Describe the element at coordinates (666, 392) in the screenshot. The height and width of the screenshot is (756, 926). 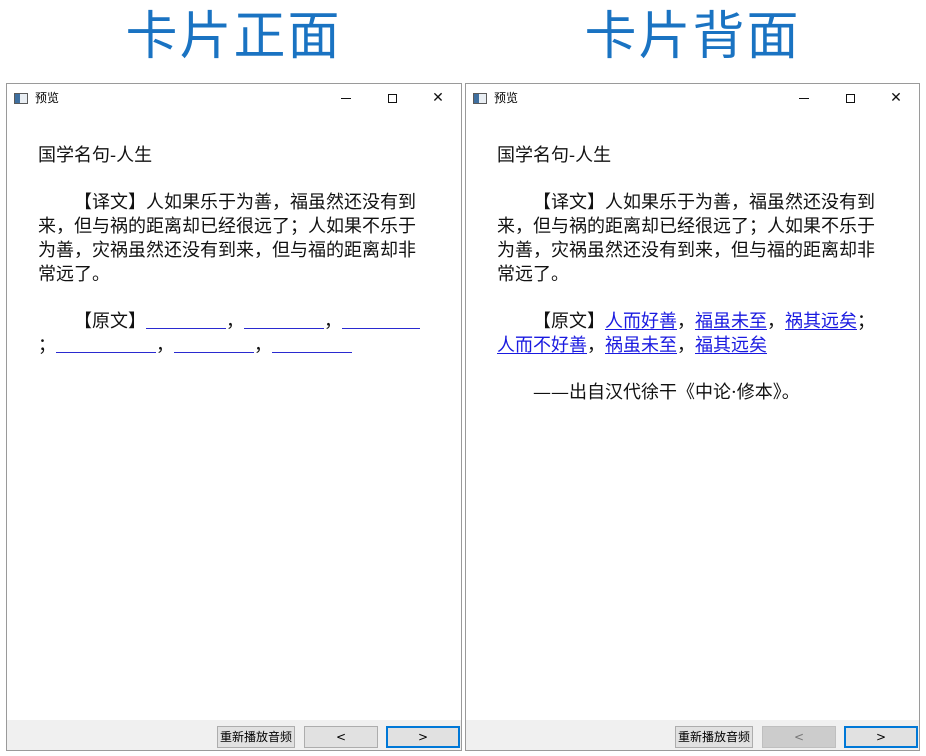
I see `source-text: ——出自汉代徐干《中论·修本》。` at that location.